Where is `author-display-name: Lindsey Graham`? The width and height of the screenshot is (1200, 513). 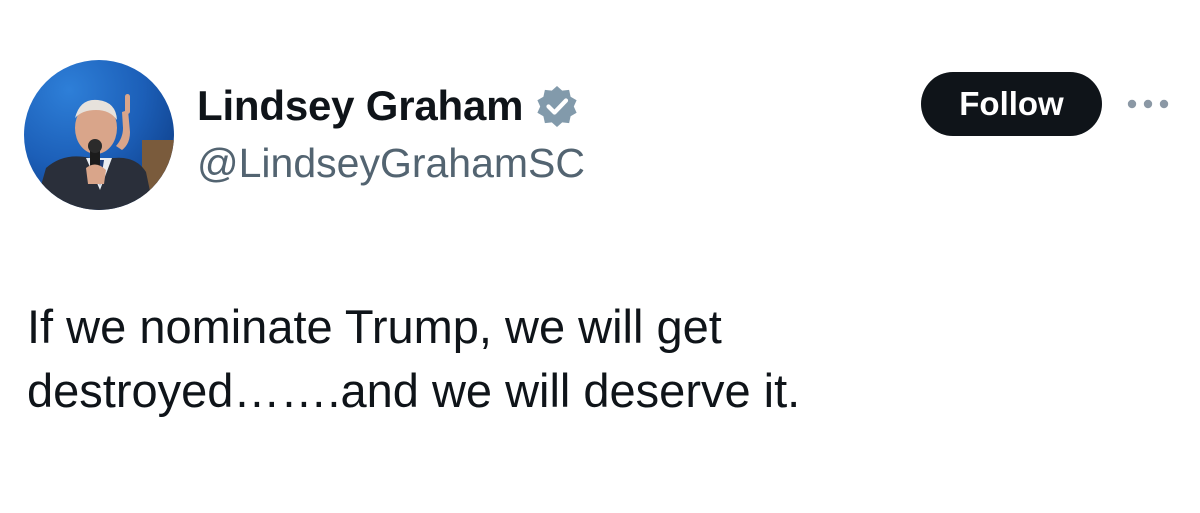 author-display-name: Lindsey Graham is located at coordinates (360, 106).